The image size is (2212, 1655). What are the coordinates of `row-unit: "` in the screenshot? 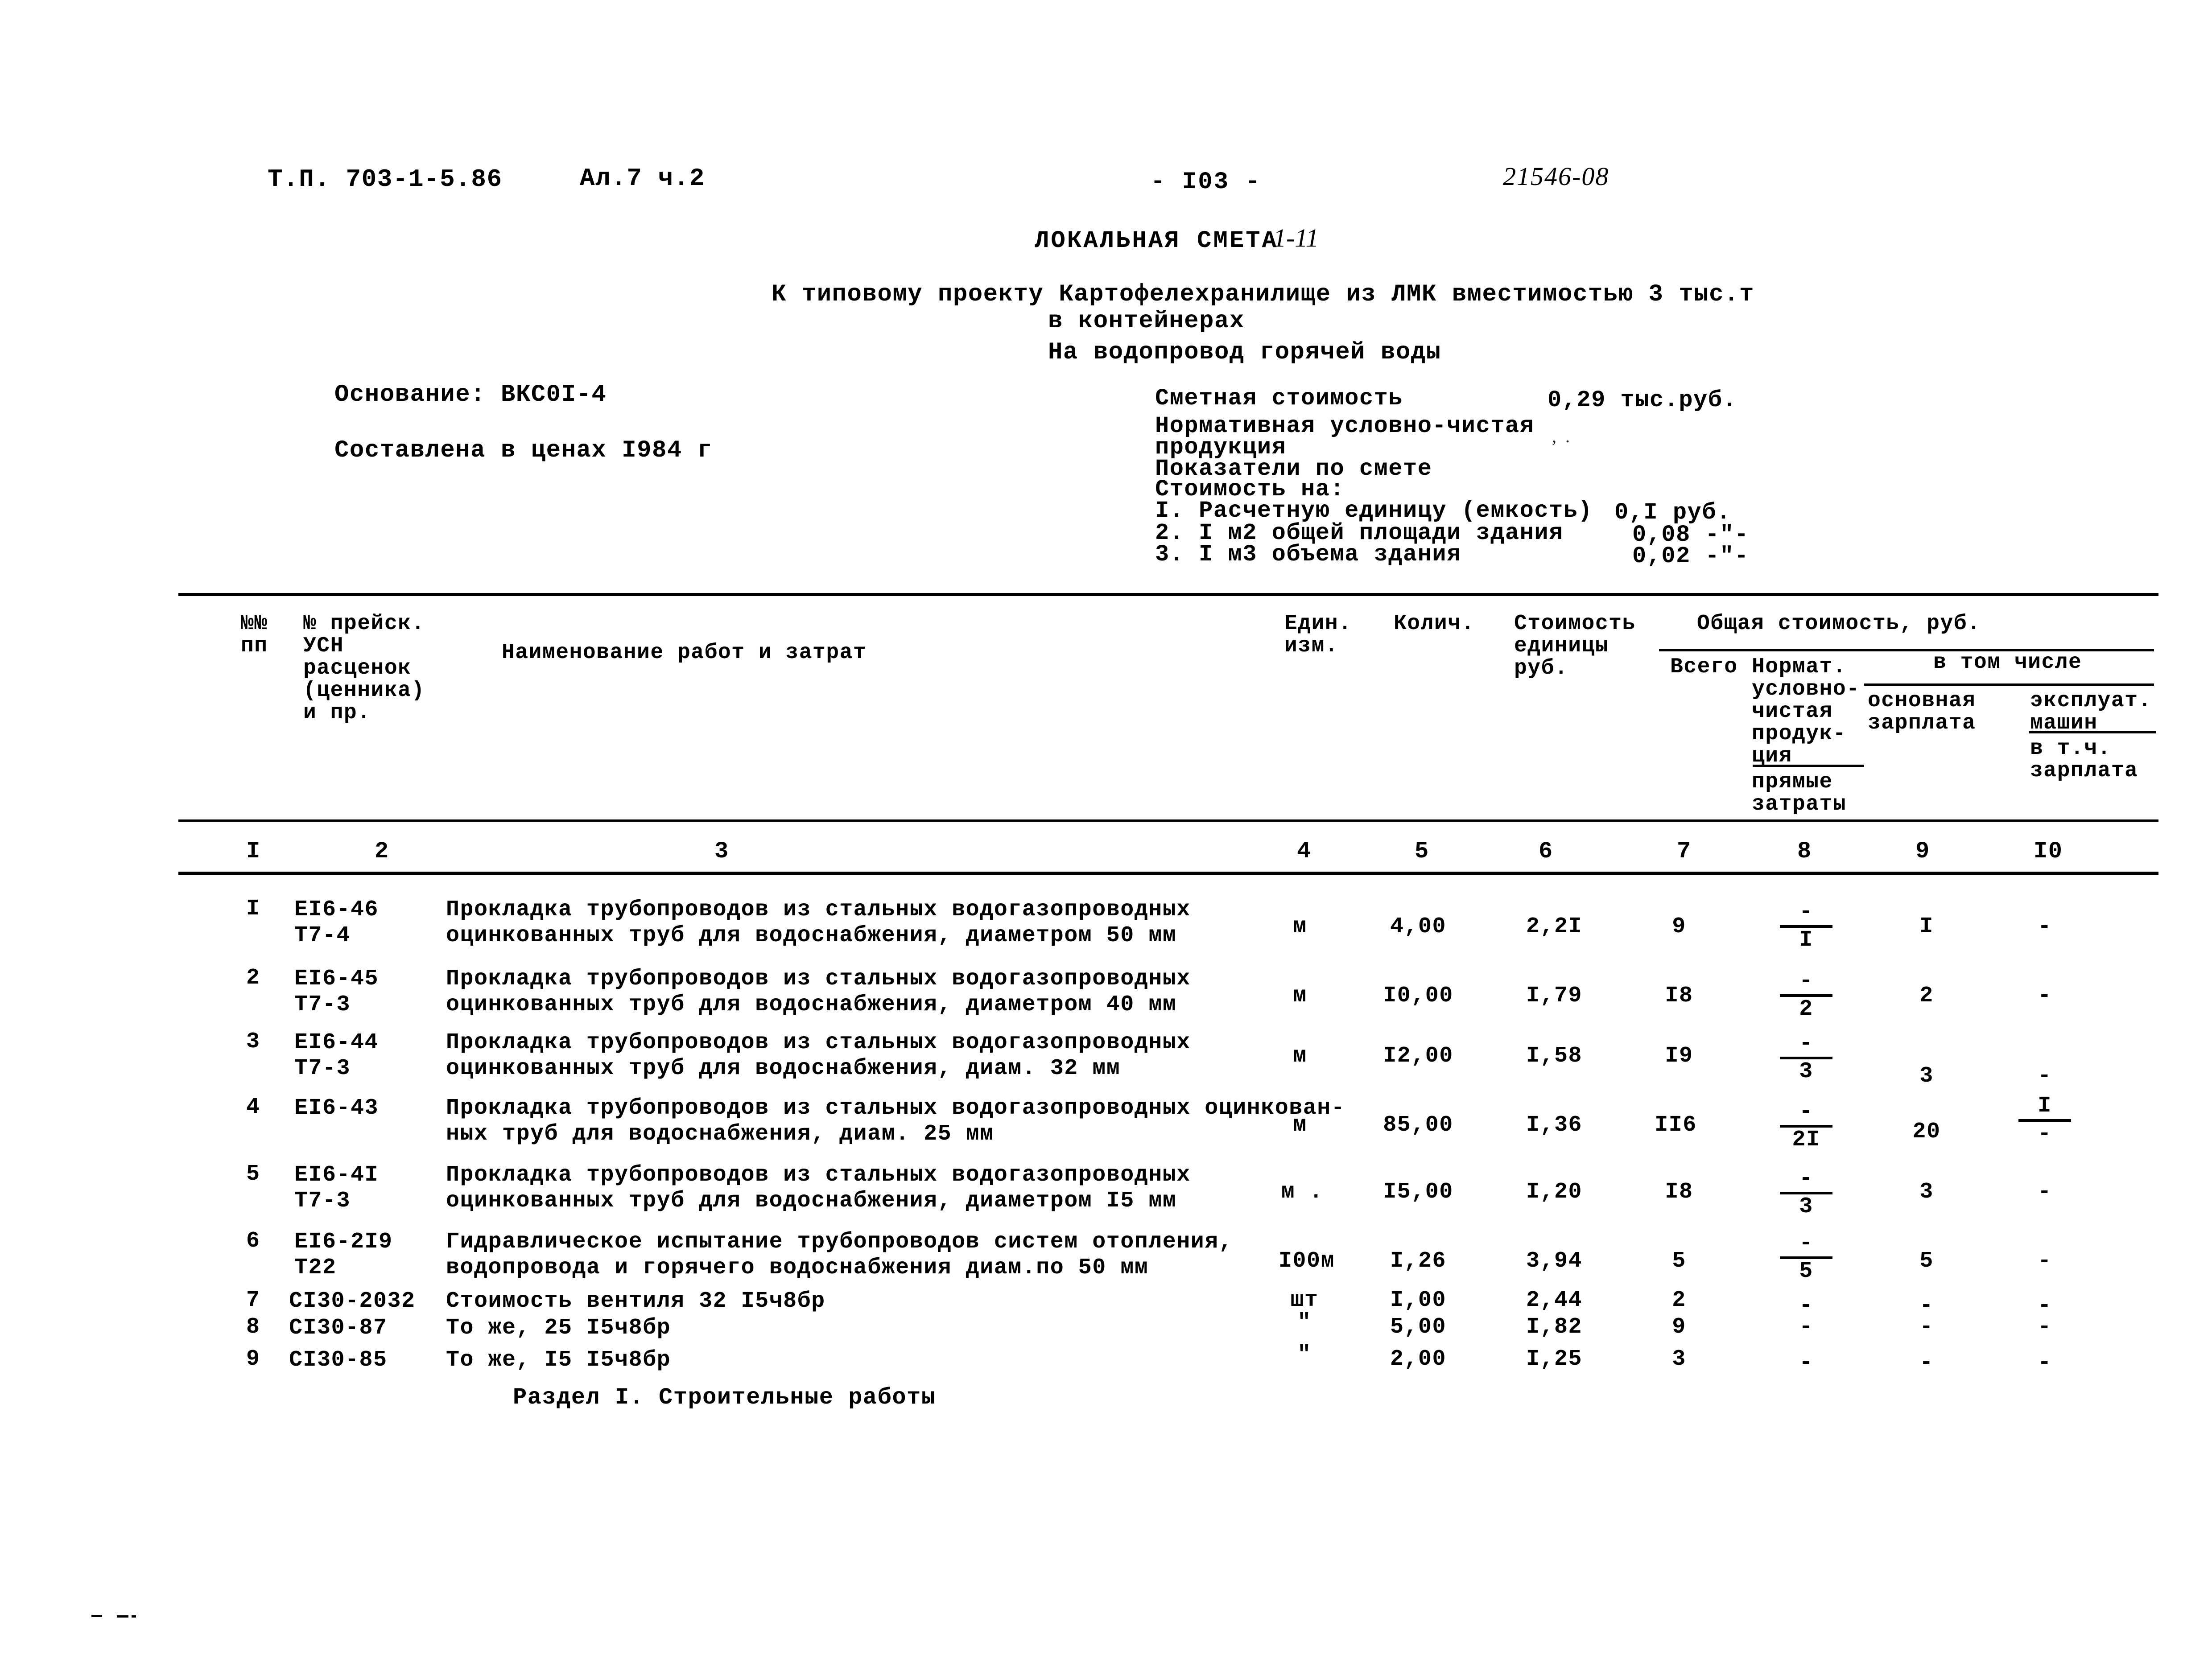 It's located at (1305, 1322).